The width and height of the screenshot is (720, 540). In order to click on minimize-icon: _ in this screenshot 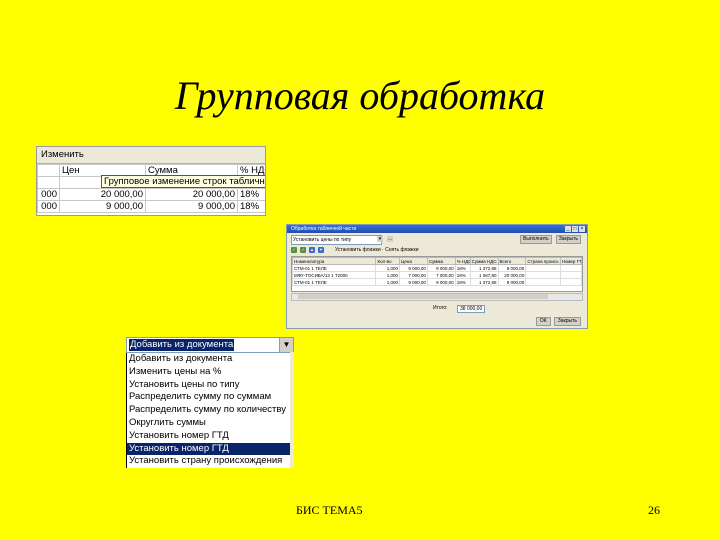, I will do `click(568, 229)`.